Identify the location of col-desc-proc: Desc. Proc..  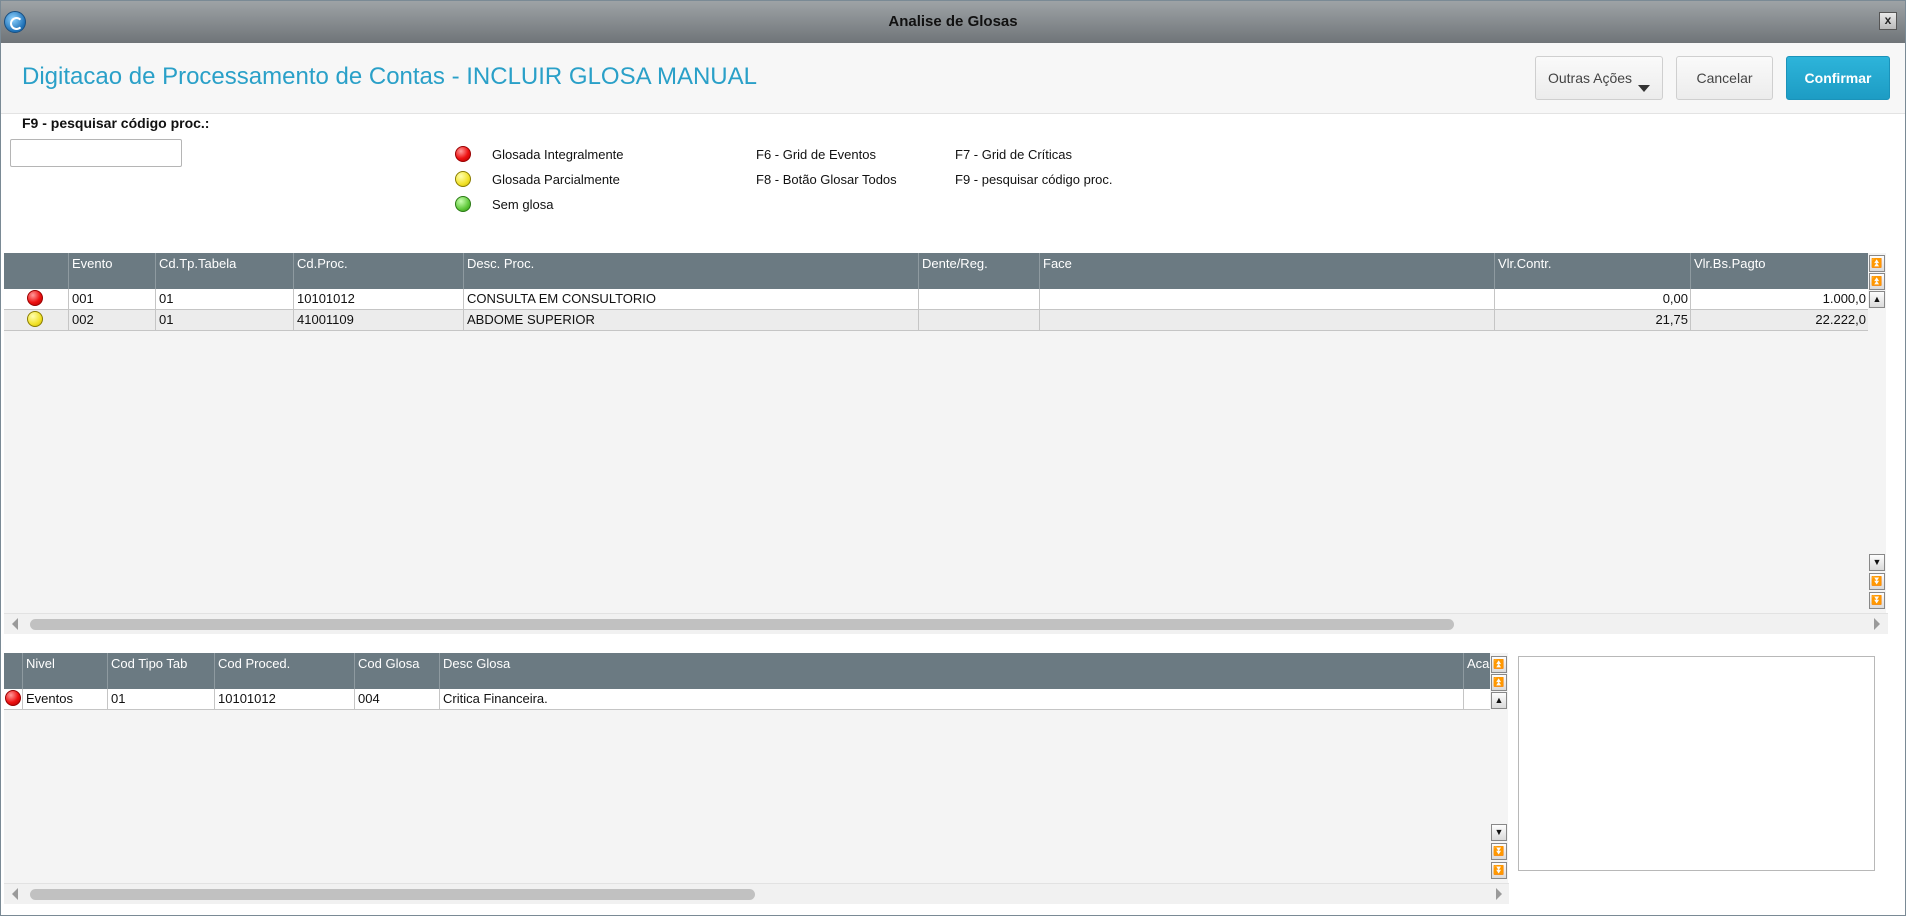
(690, 271).